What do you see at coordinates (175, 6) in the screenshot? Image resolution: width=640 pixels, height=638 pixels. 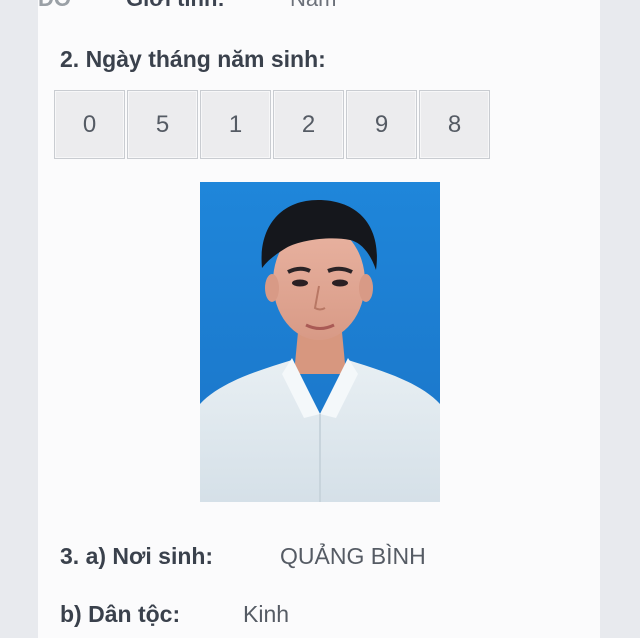 I see `gender-label: Giới tính:` at bounding box center [175, 6].